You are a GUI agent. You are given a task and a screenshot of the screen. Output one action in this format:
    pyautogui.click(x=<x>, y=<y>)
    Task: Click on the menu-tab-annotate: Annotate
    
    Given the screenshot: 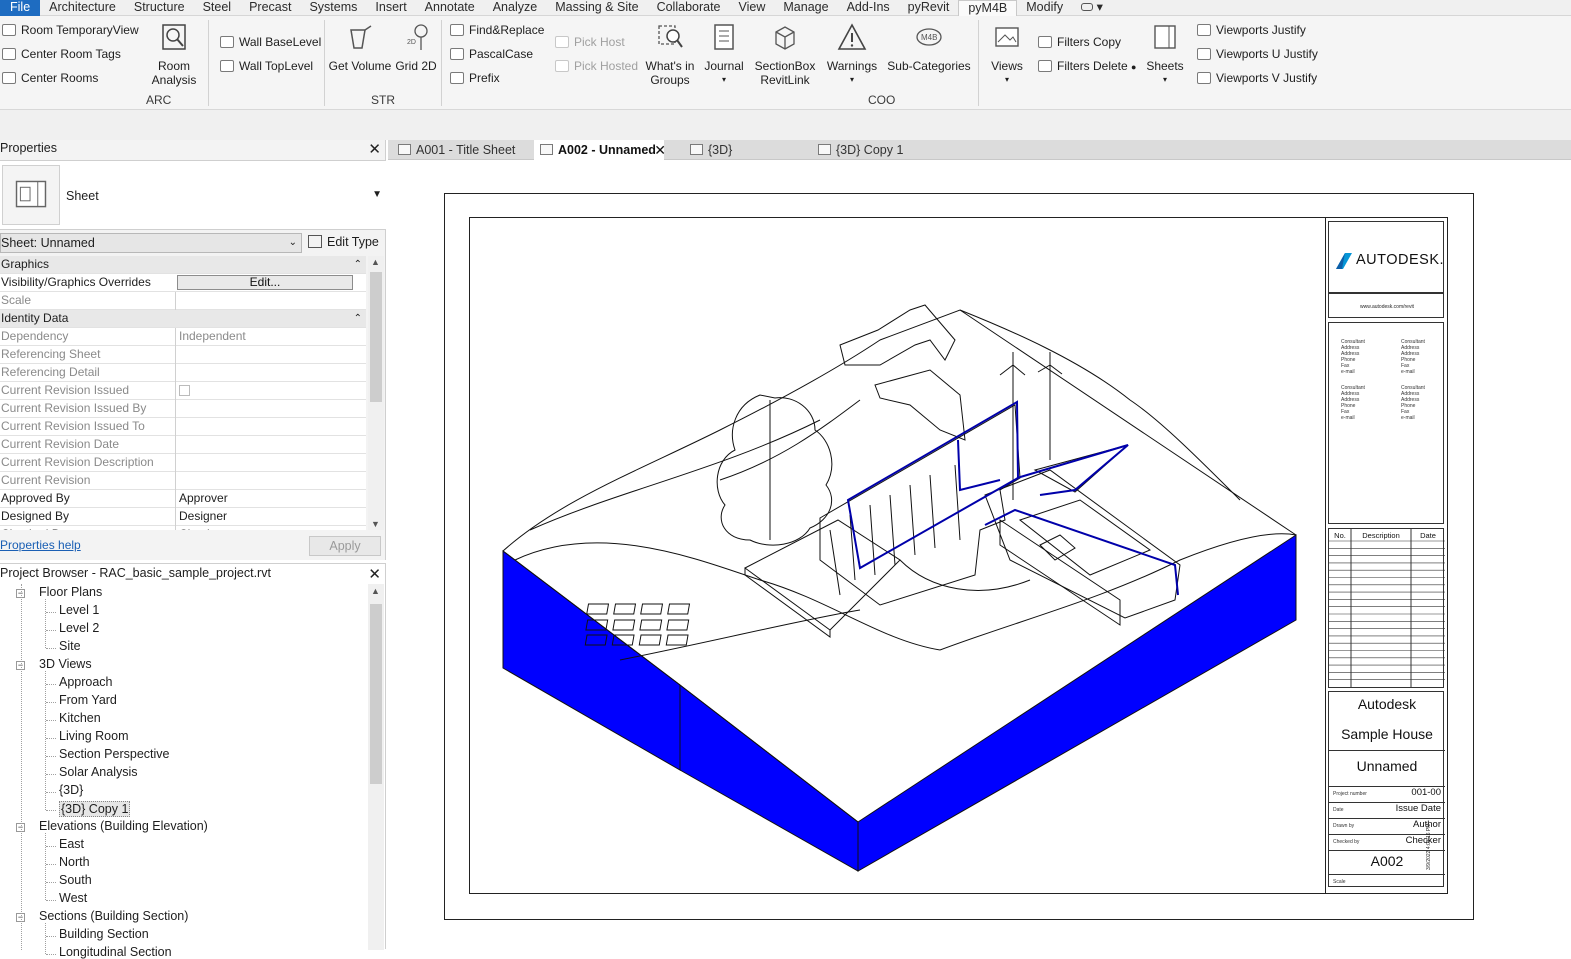 What is the action you would take?
    pyautogui.click(x=450, y=8)
    